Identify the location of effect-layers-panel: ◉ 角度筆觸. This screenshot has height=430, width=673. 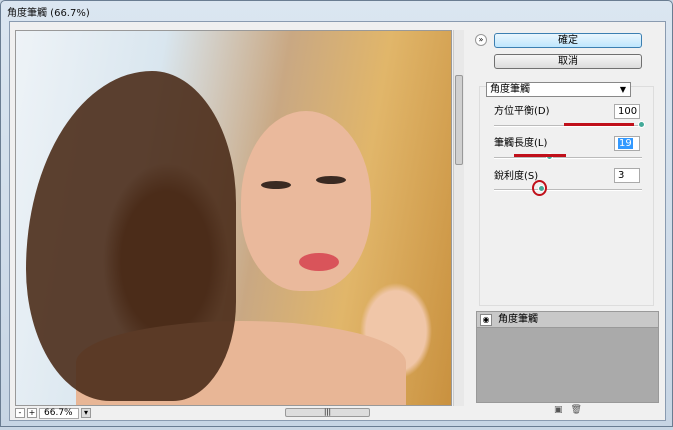
(567, 357).